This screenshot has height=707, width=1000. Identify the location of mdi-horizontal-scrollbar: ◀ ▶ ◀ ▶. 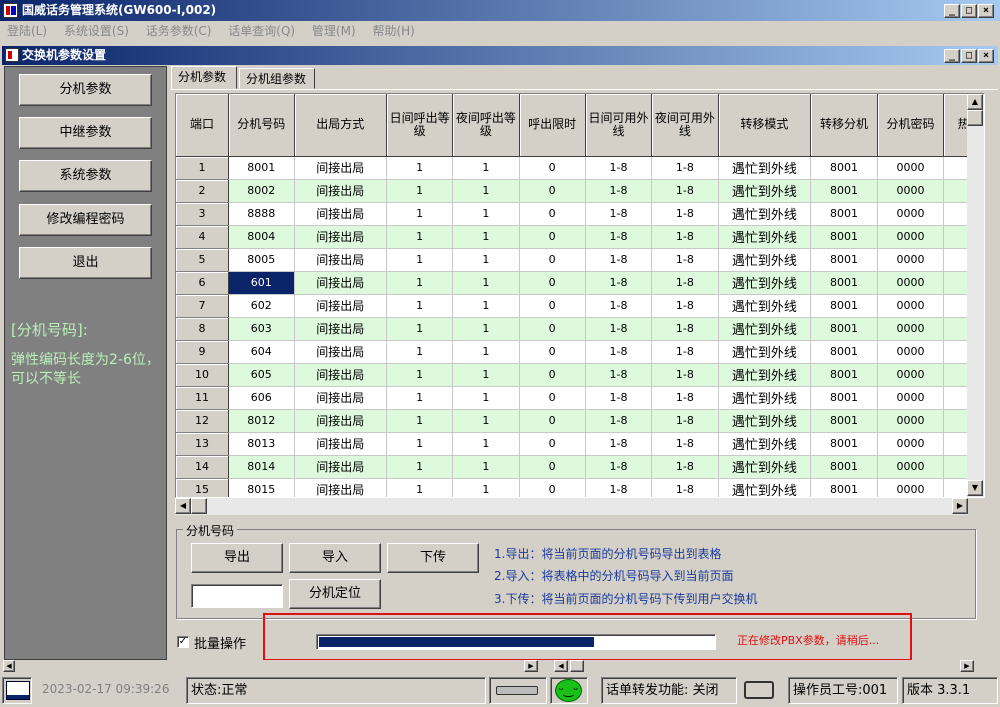
(500, 666).